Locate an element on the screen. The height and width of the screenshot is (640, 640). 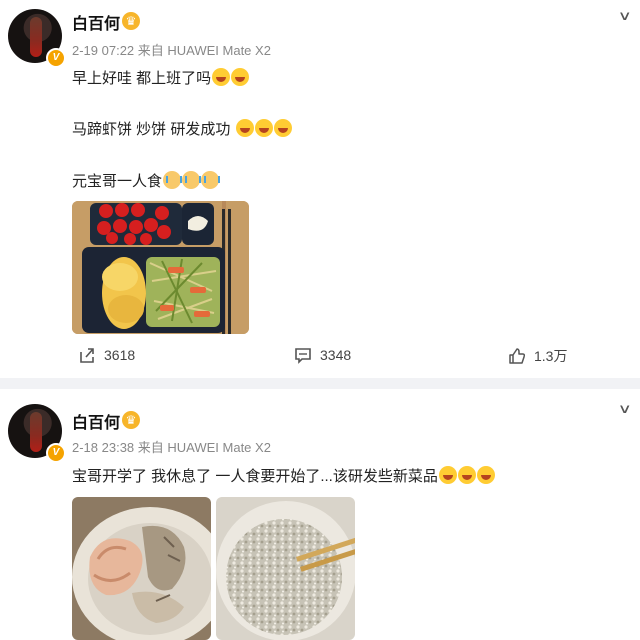
post-text-line: 元宝哥一人食 is located at coordinates (146, 180).